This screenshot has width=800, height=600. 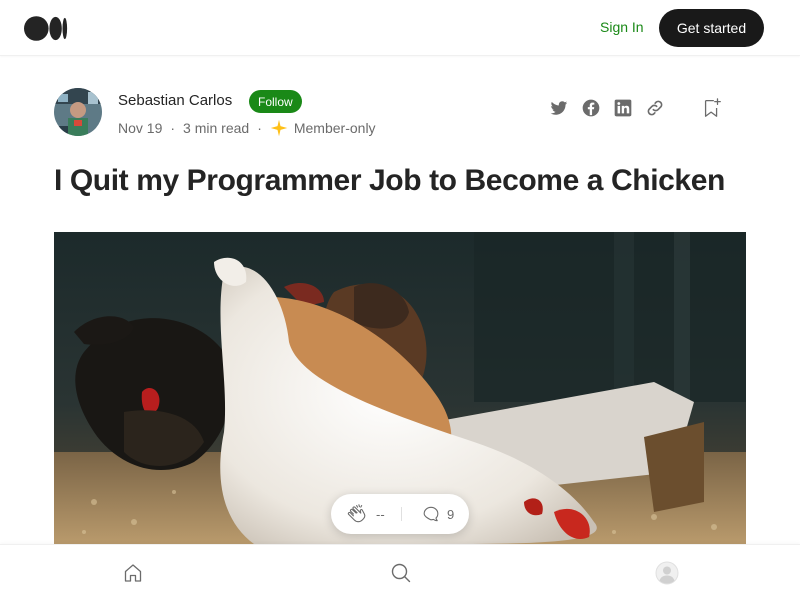 What do you see at coordinates (175, 100) in the screenshot?
I see `author-name: Sebastian Carlos` at bounding box center [175, 100].